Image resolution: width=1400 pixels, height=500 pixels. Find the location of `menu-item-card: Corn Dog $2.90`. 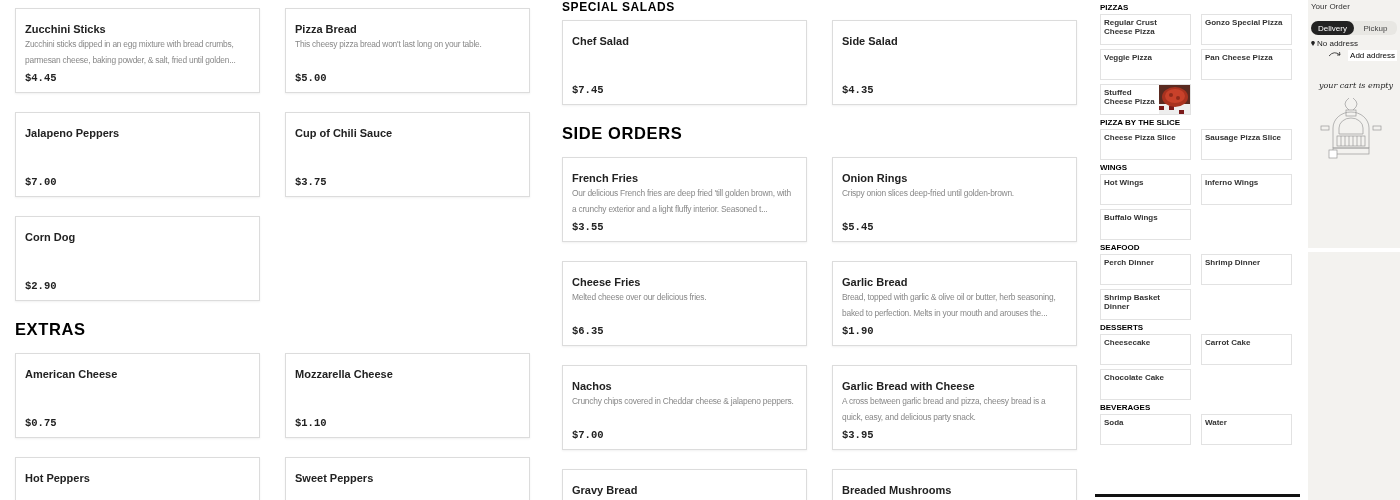

menu-item-card: Corn Dog $2.90 is located at coordinates (137, 258).